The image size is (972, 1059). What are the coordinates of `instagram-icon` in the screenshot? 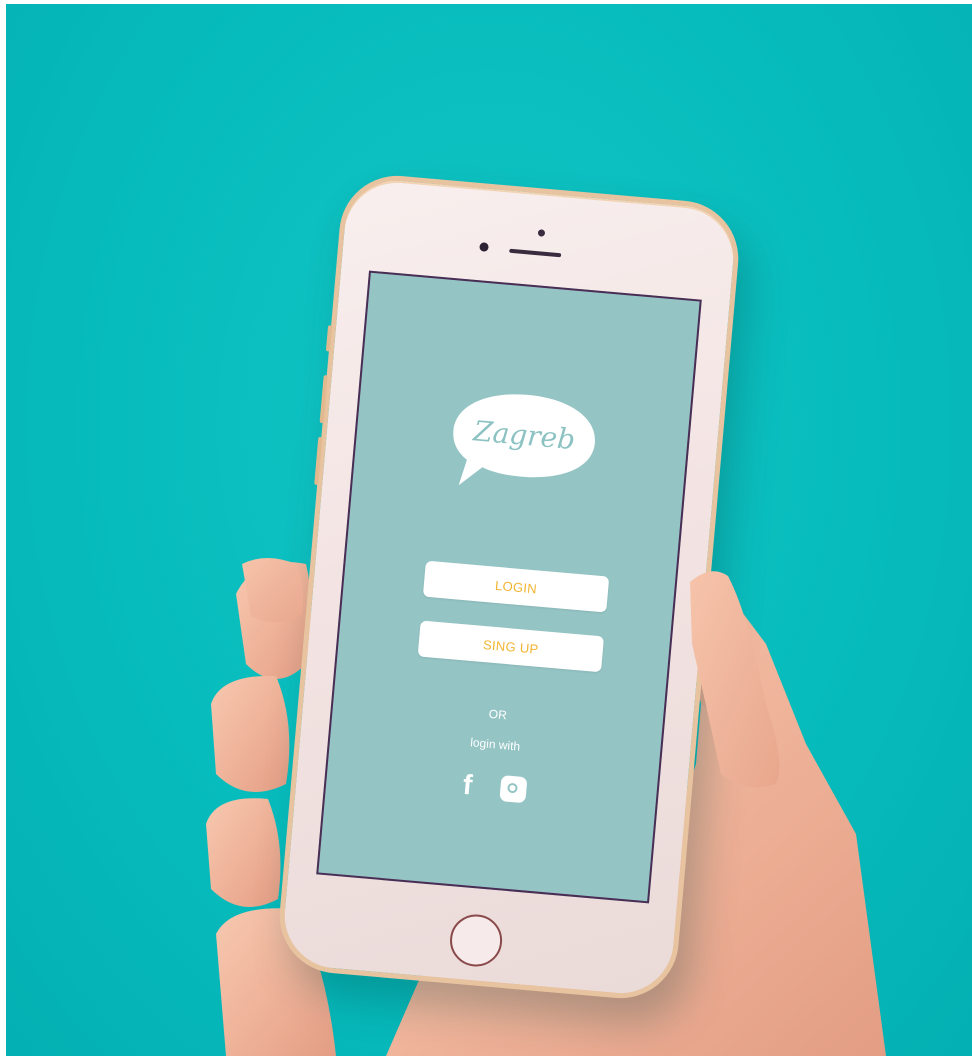 It's located at (513, 789).